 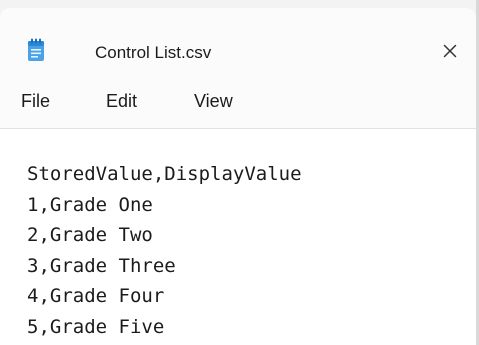 I want to click on menu-item-view: View, so click(x=213, y=101).